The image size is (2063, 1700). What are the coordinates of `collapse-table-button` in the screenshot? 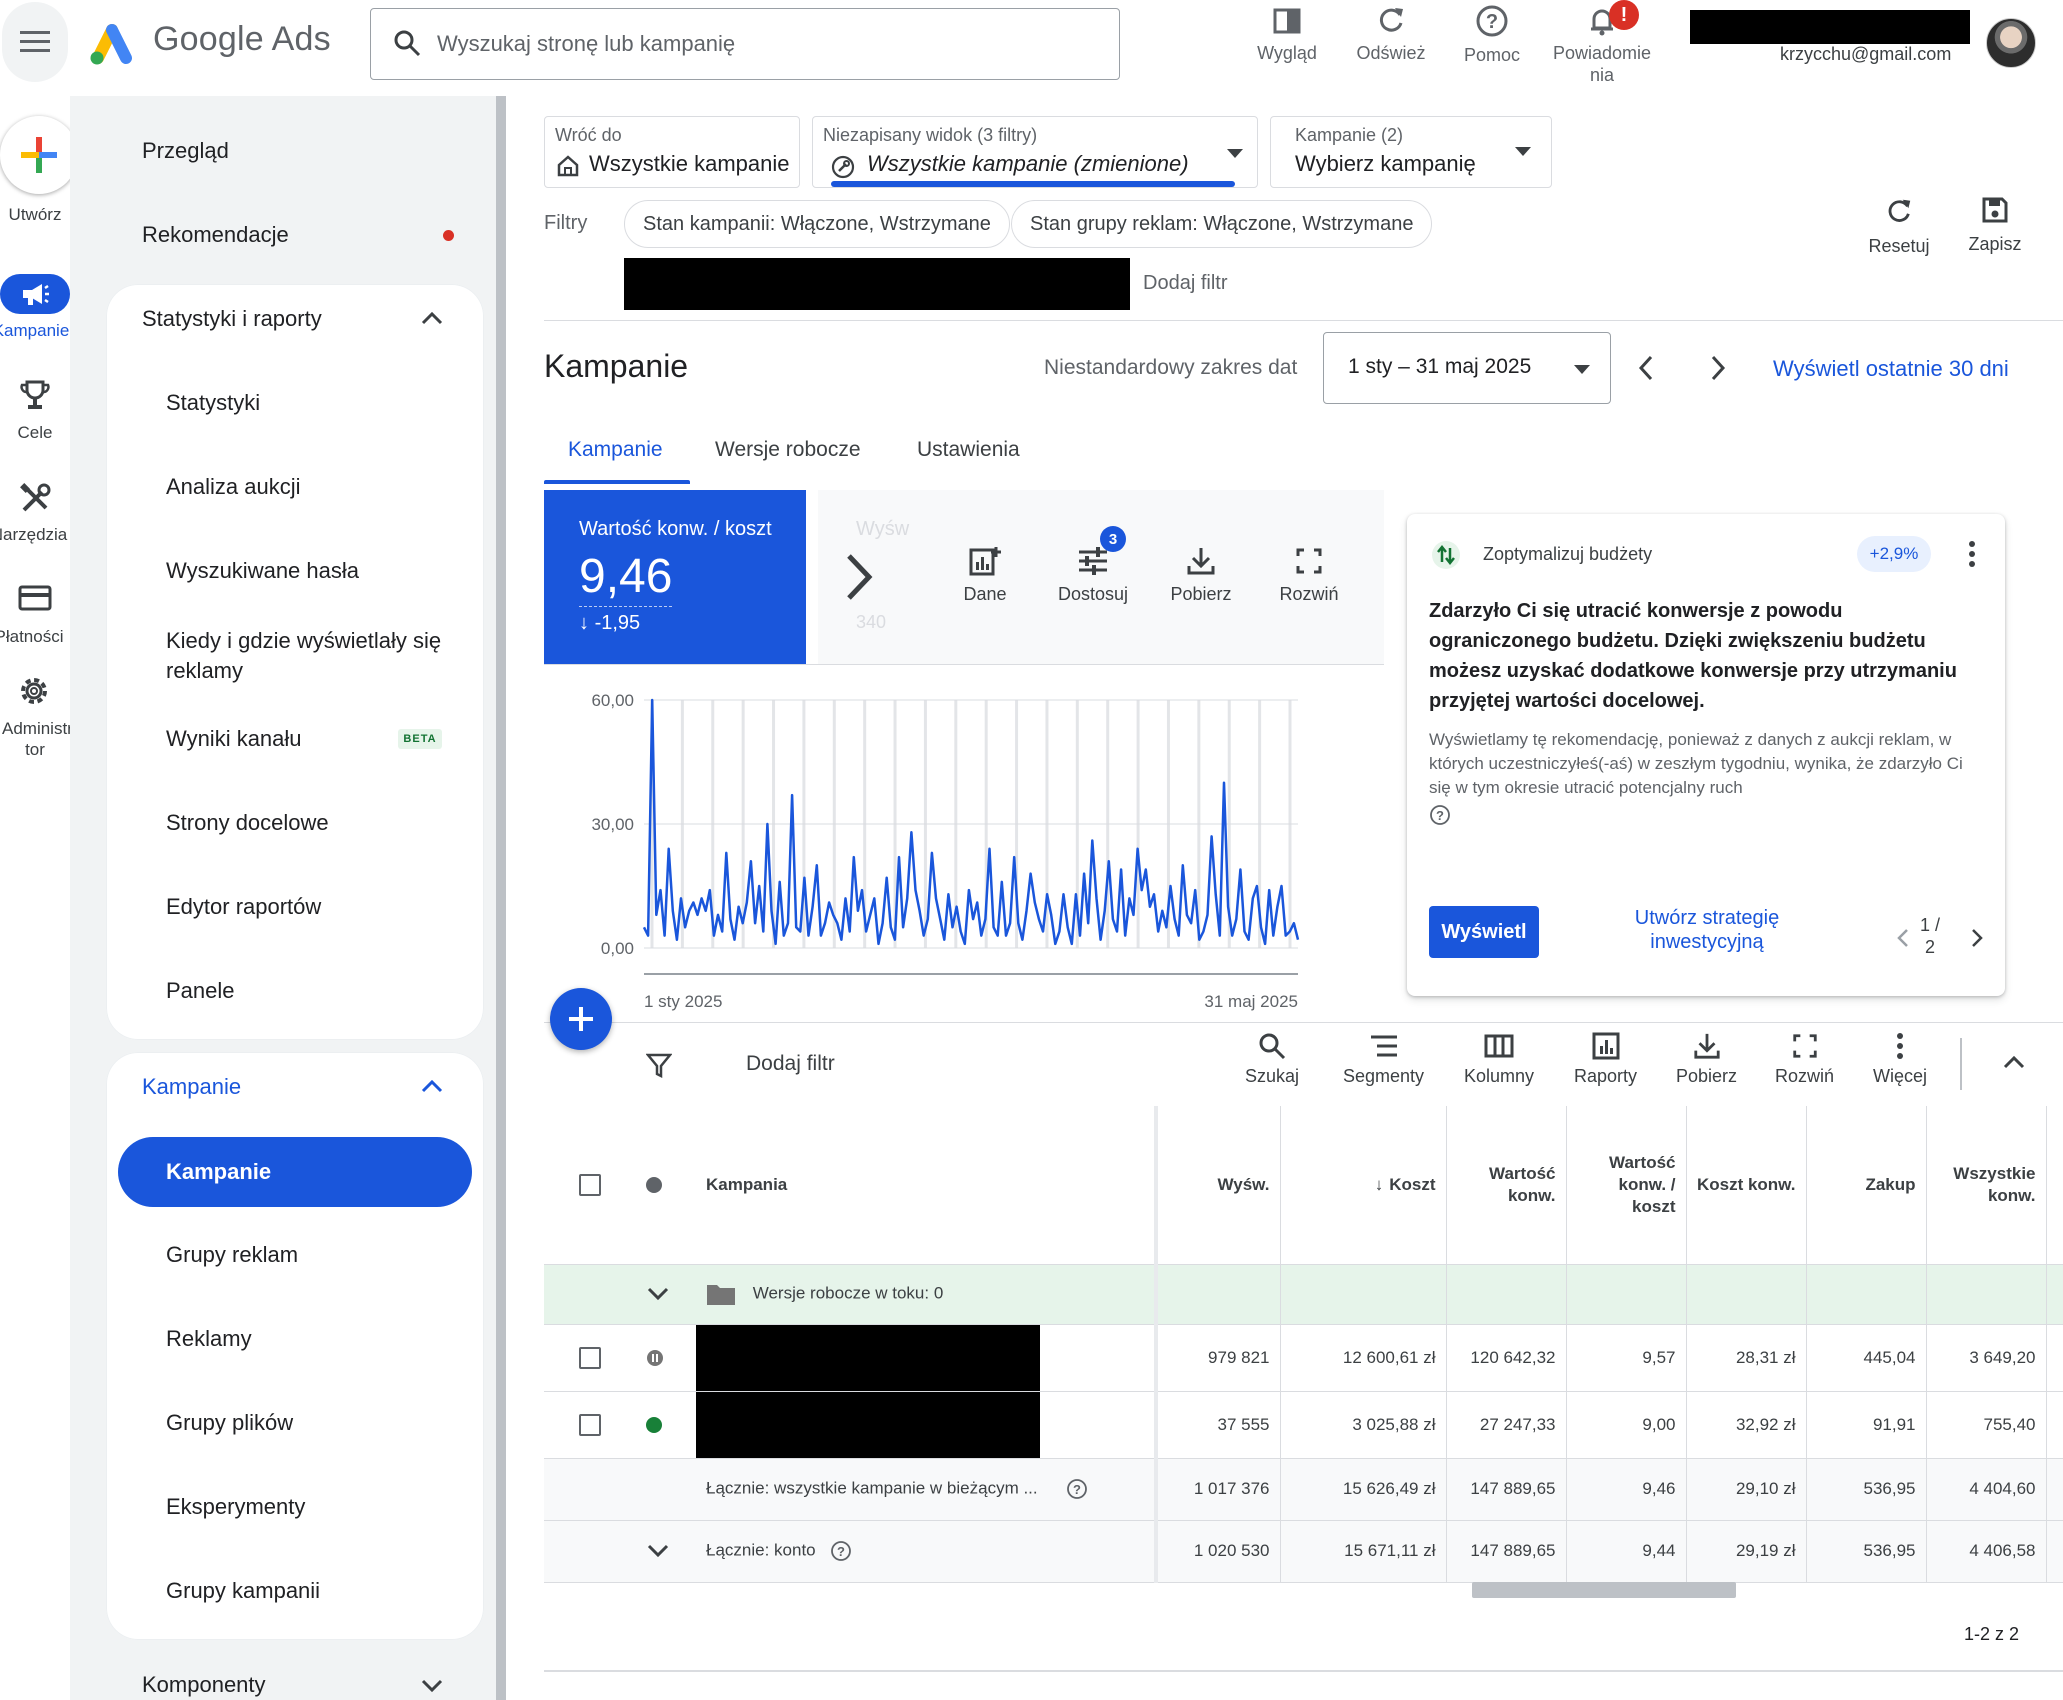 It's located at (2014, 1062).